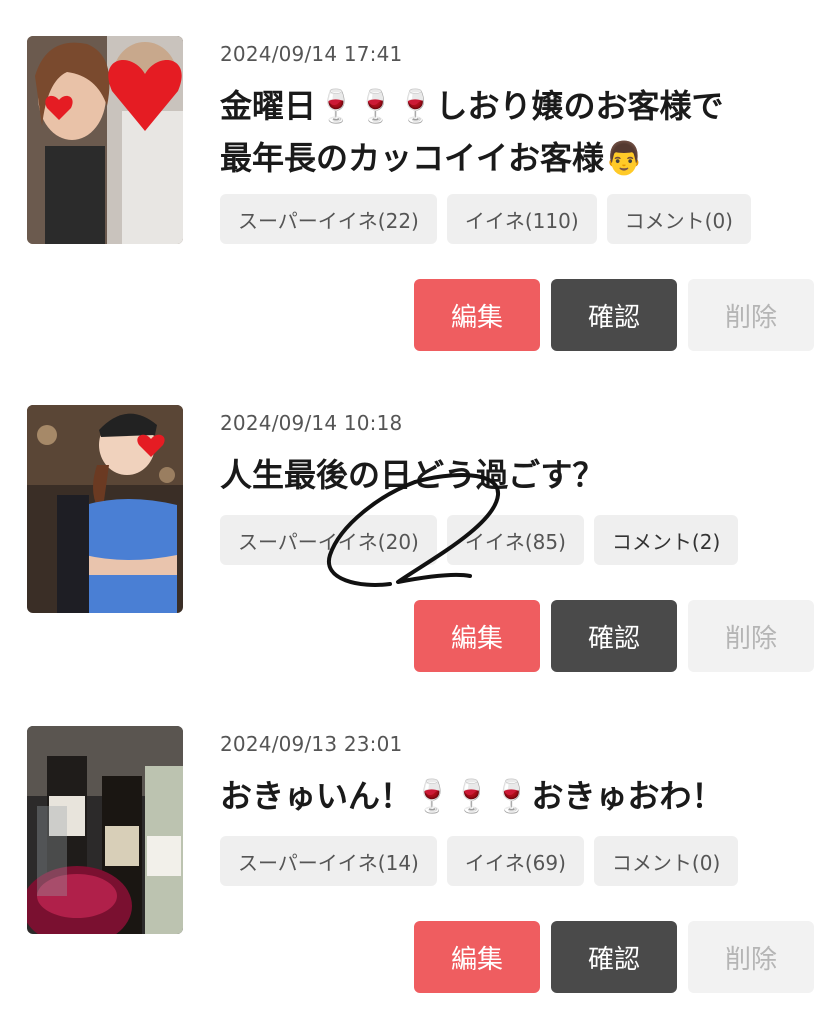  What do you see at coordinates (472, 106) in the screenshot?
I see `post-title-line: 金曜日🍷🍷🍷しおり嬢のお客様で` at bounding box center [472, 106].